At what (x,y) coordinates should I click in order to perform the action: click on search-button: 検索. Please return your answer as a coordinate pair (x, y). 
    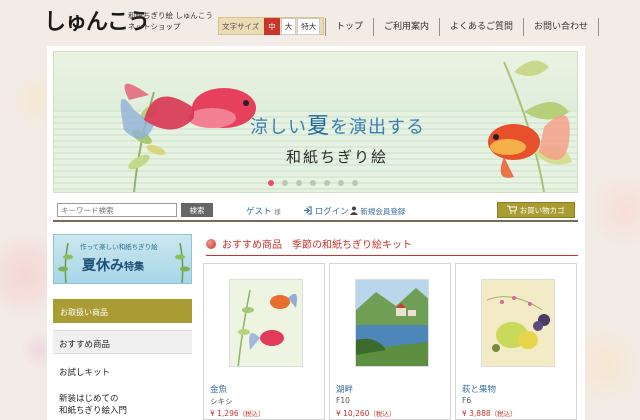
    Looking at the image, I should click on (197, 210).